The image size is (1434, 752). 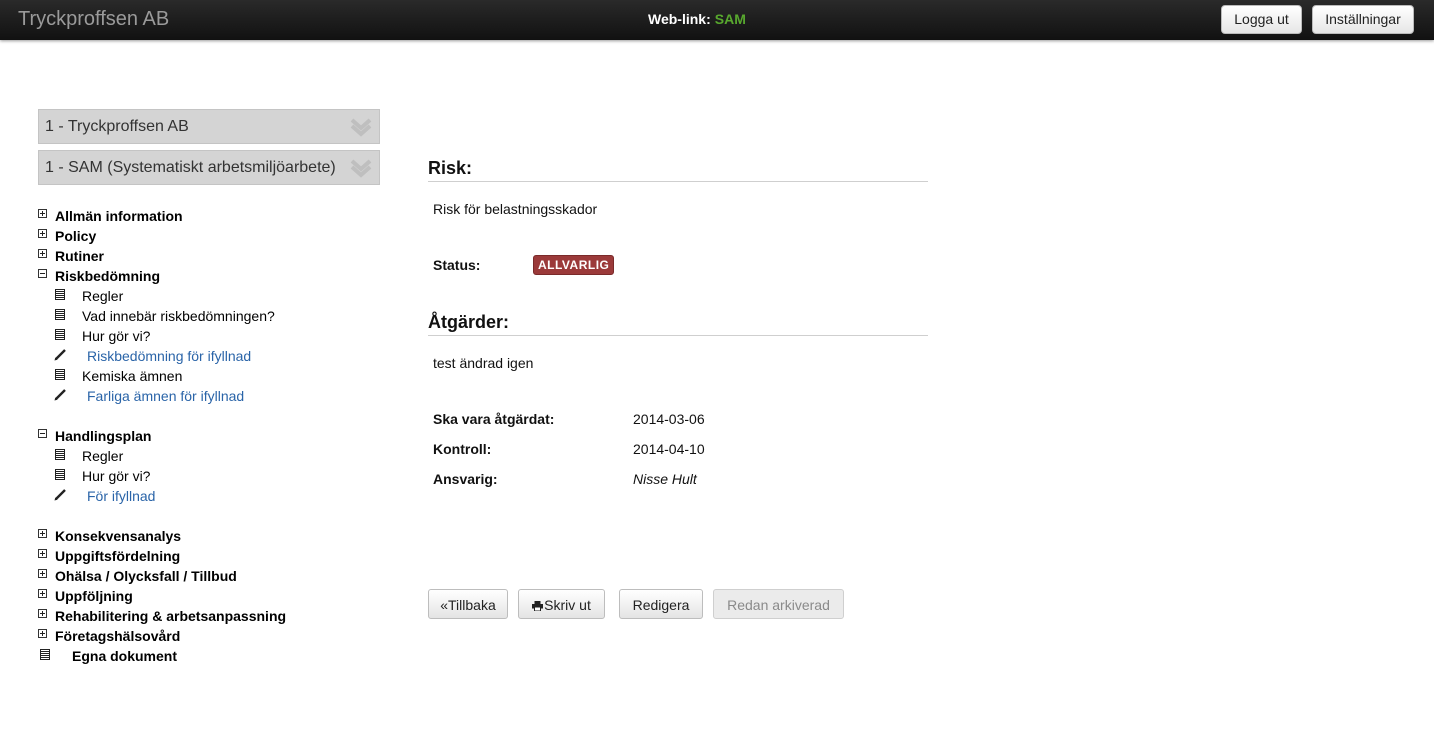 I want to click on control-value: 2014-04-10, so click(x=669, y=449).